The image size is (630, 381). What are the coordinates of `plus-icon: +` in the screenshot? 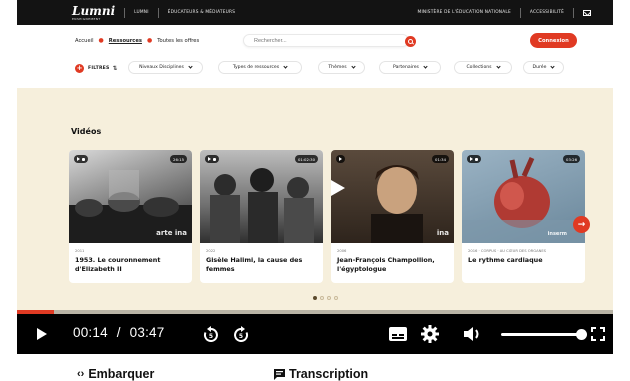 It's located at (79, 68).